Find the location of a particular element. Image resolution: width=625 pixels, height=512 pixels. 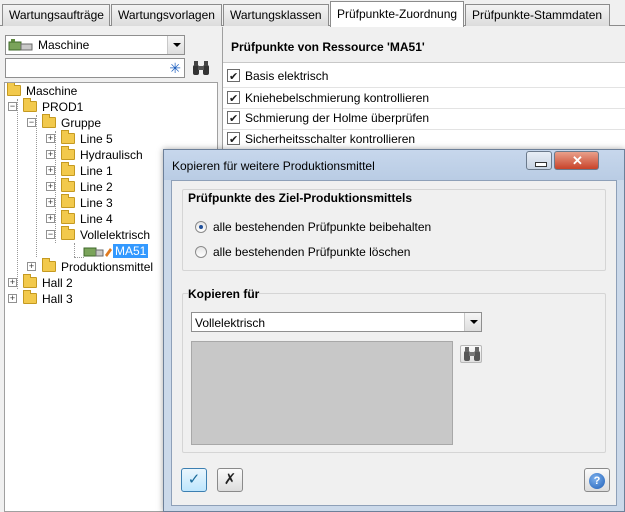

tree-node: Line 2 is located at coordinates (87, 186).